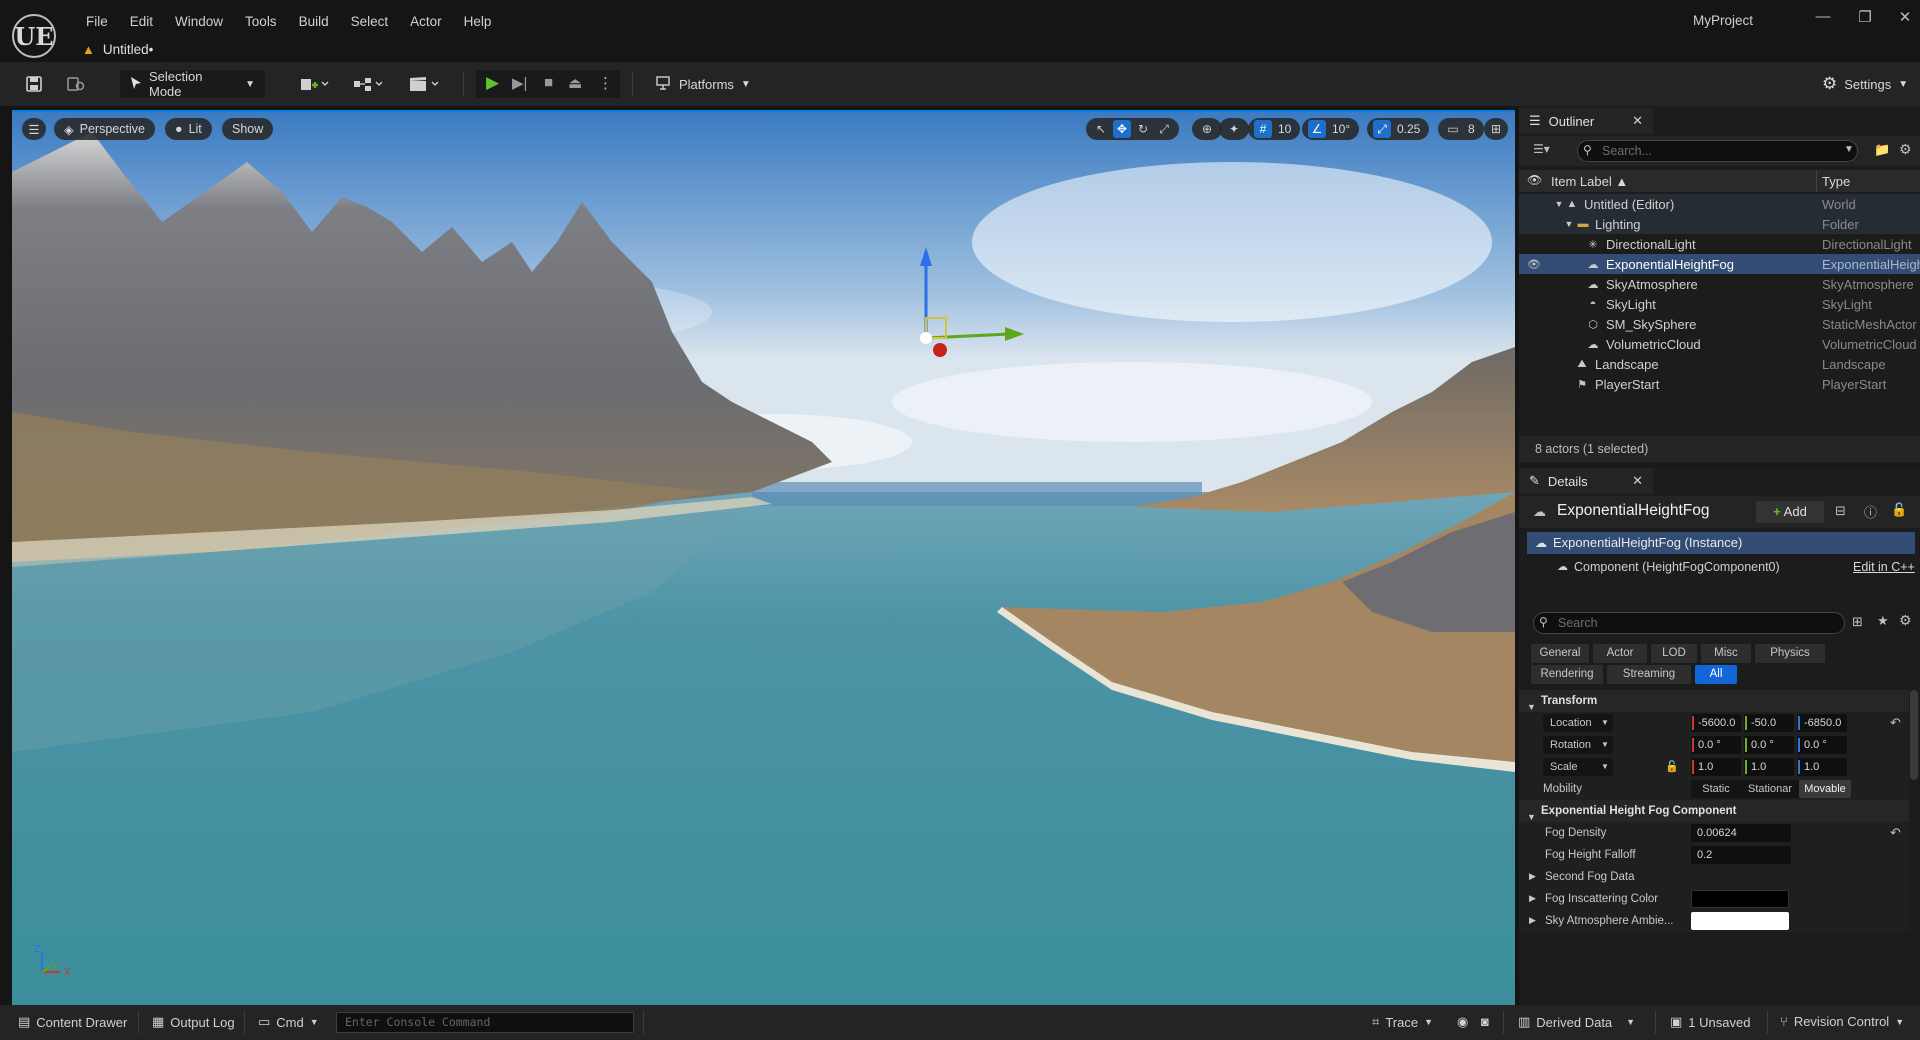  Describe the element at coordinates (1207, 129) in the screenshot. I see `world-space-icon: ⊕` at that location.